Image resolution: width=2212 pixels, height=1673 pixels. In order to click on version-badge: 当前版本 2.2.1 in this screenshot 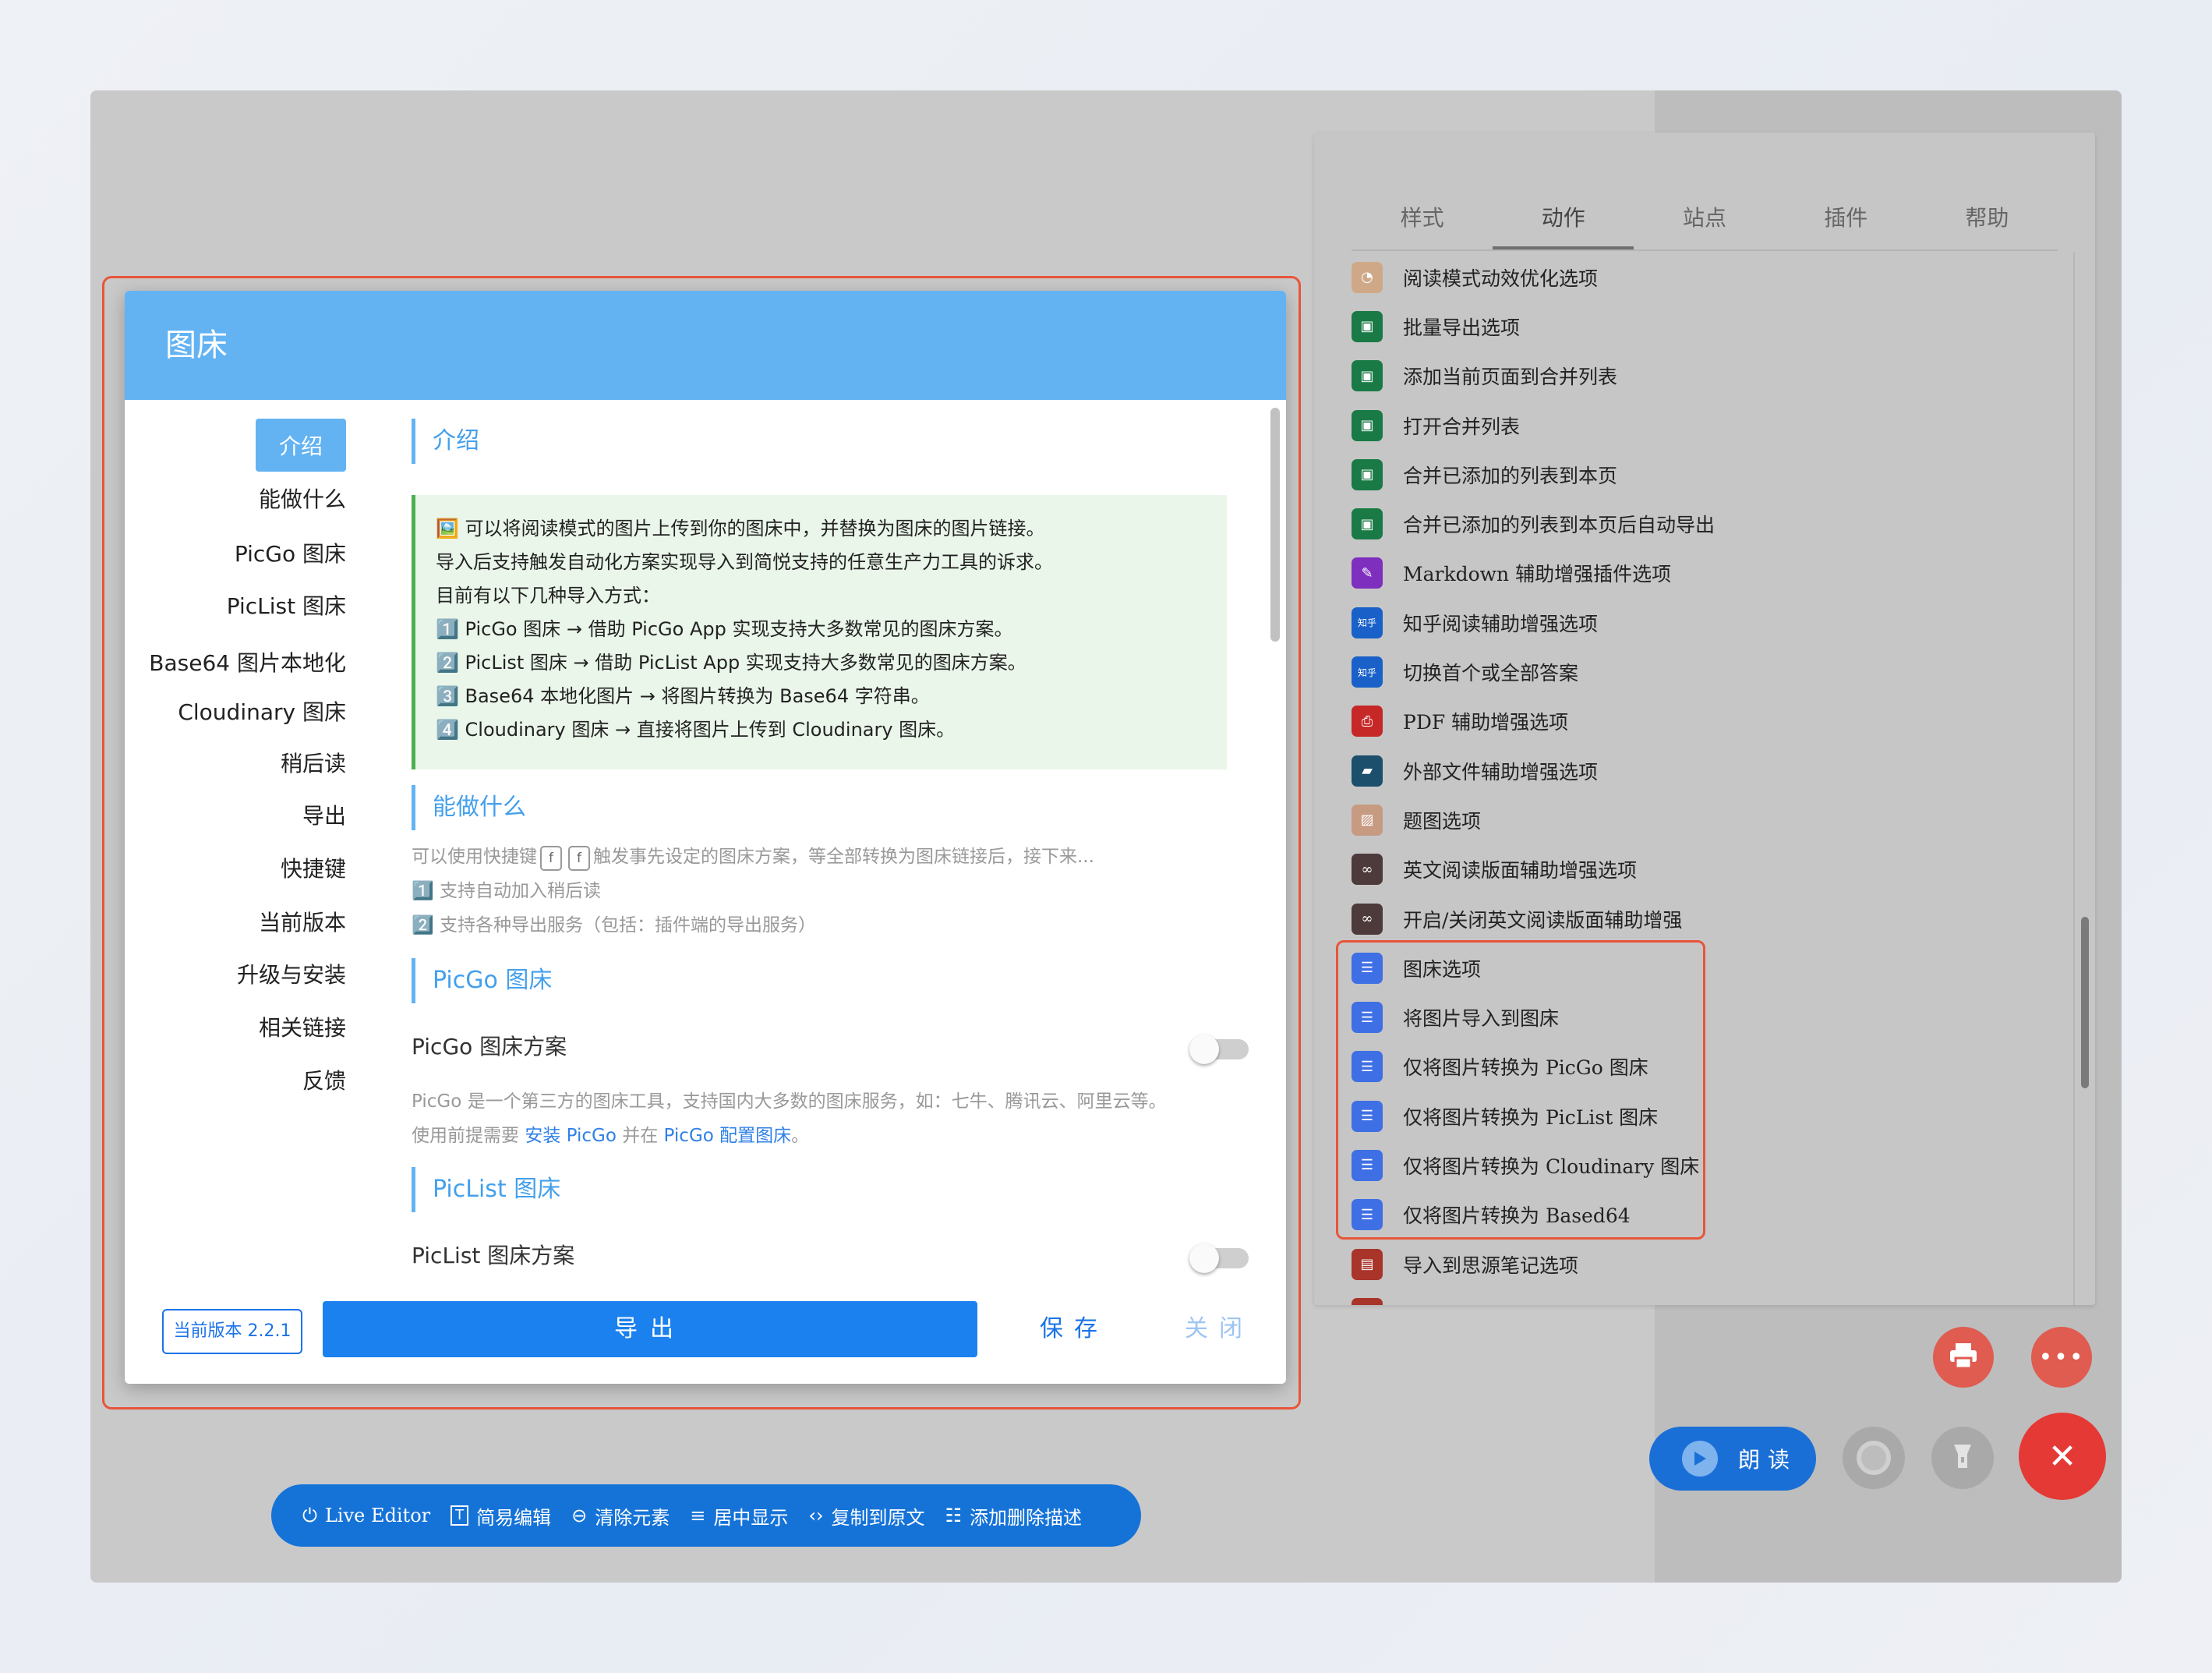, I will do `click(232, 1331)`.